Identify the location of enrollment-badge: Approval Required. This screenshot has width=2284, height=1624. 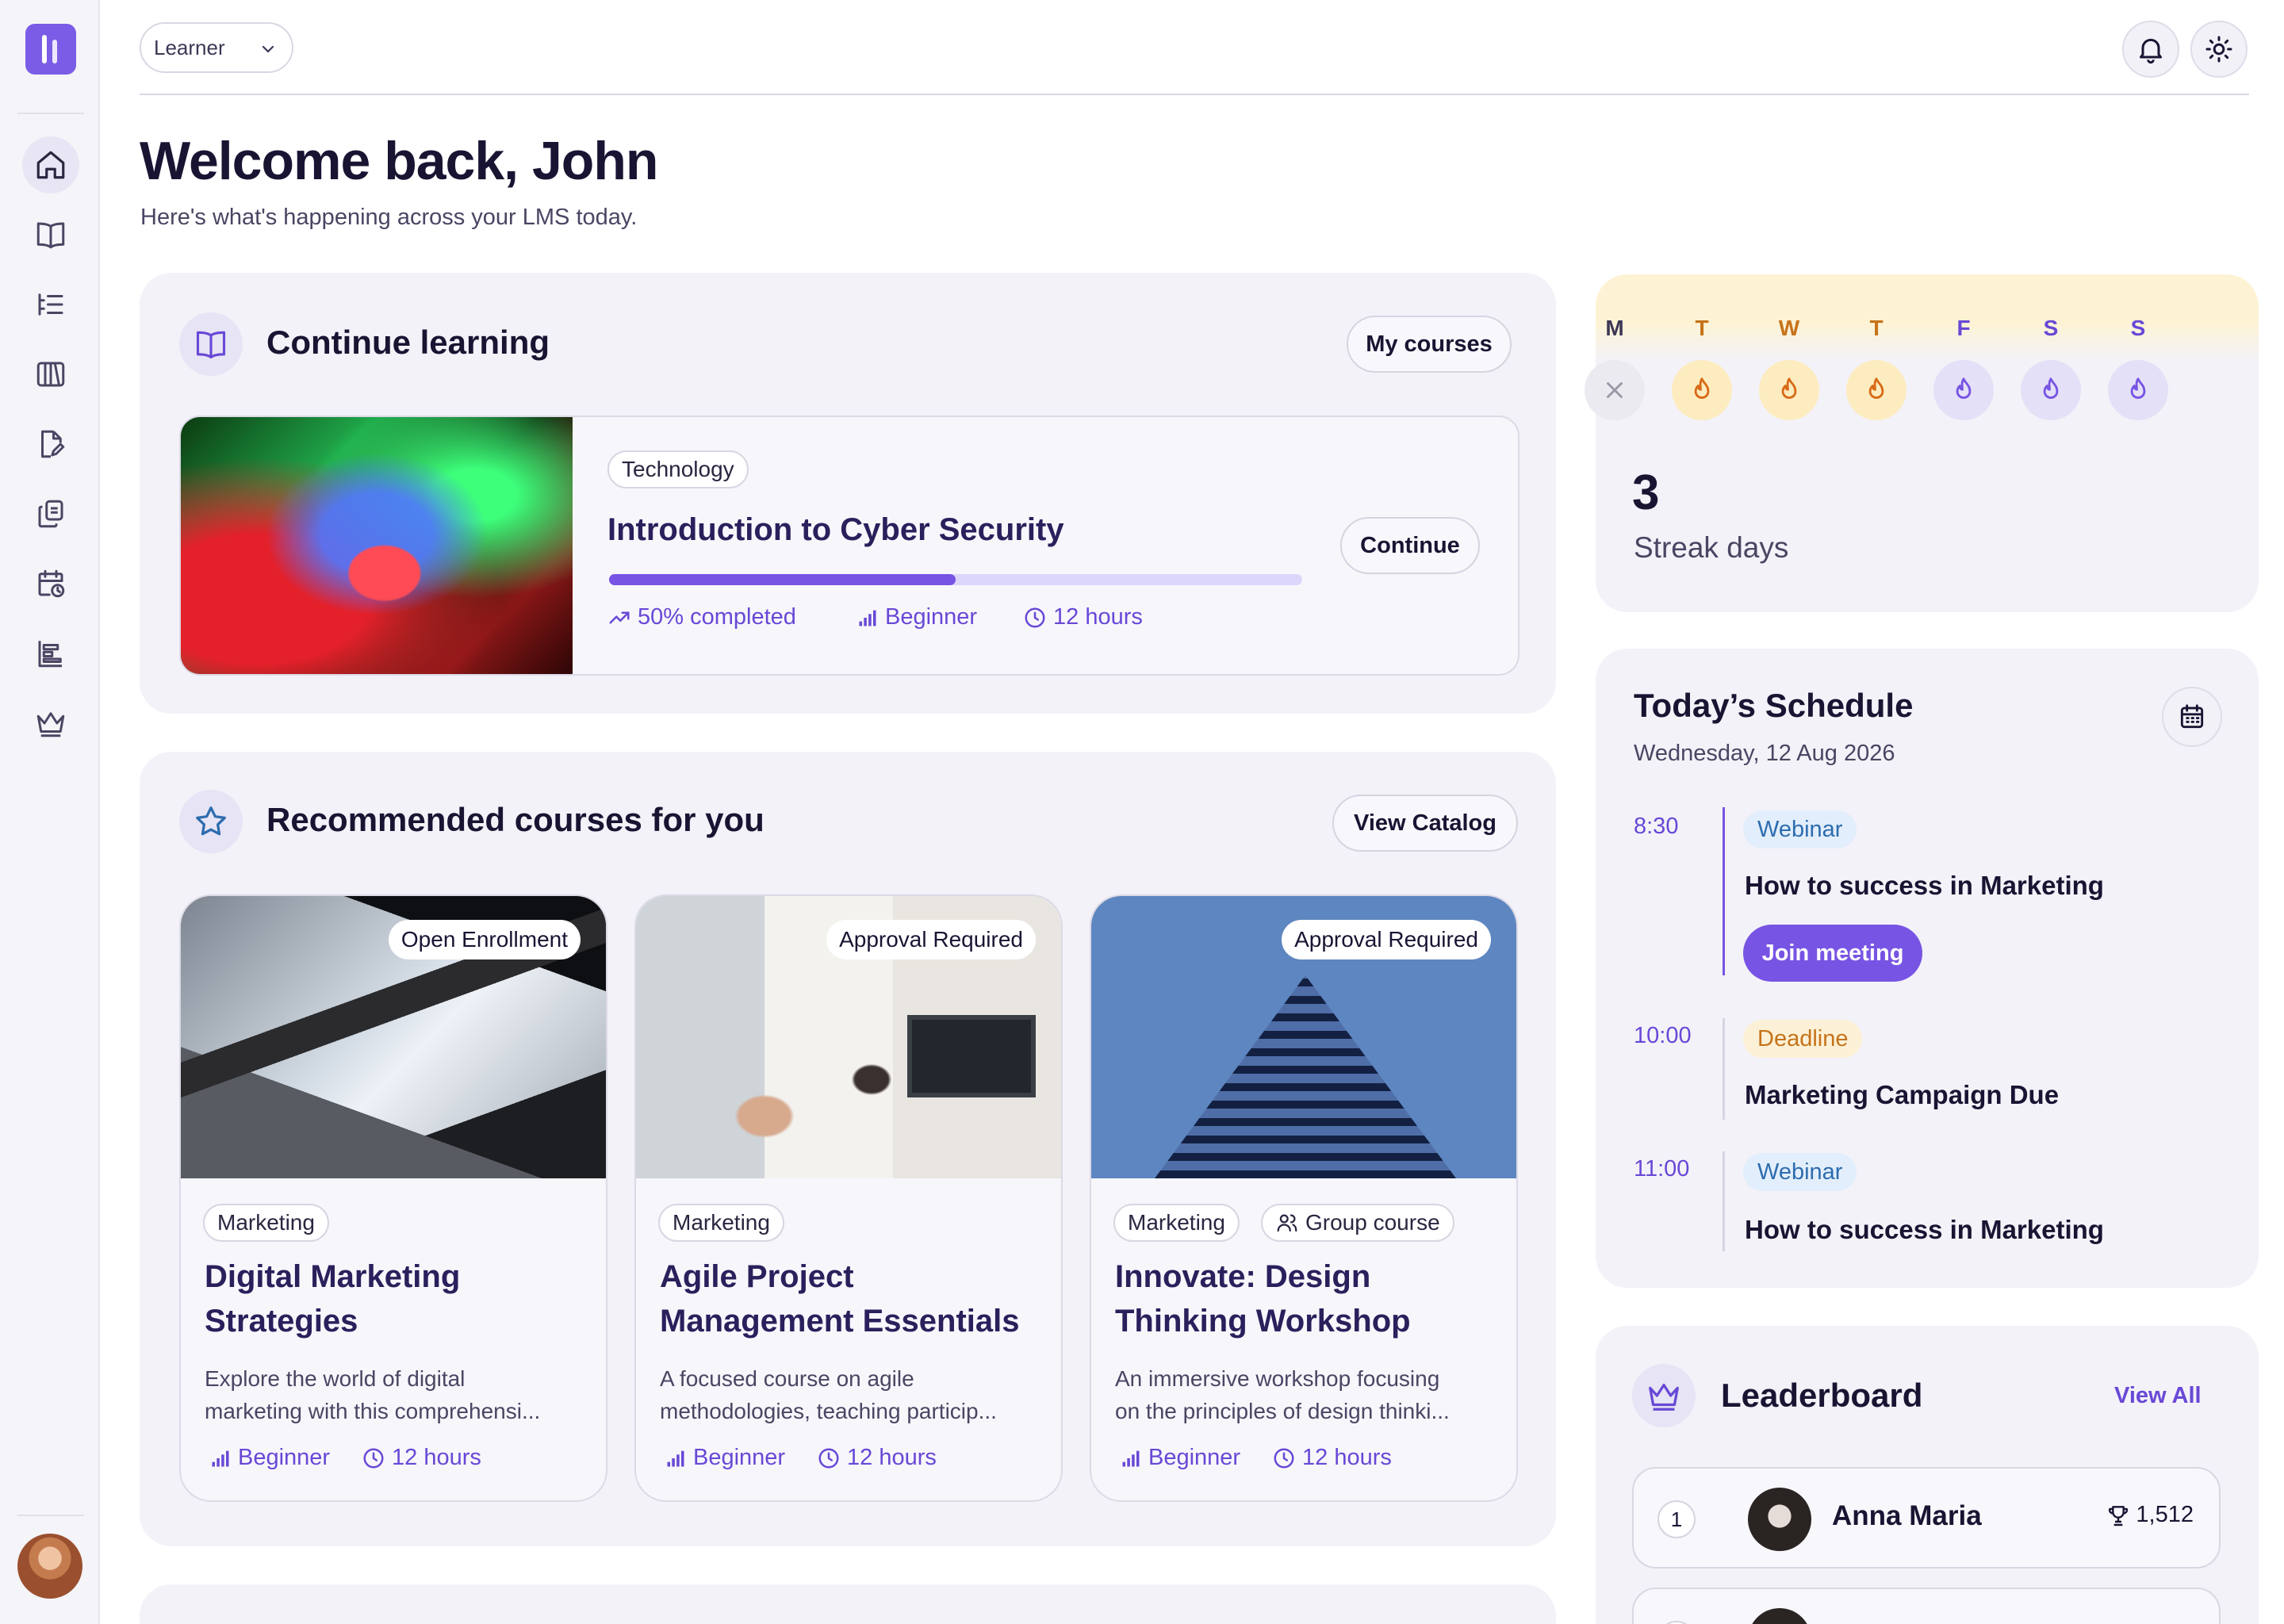
(931, 939).